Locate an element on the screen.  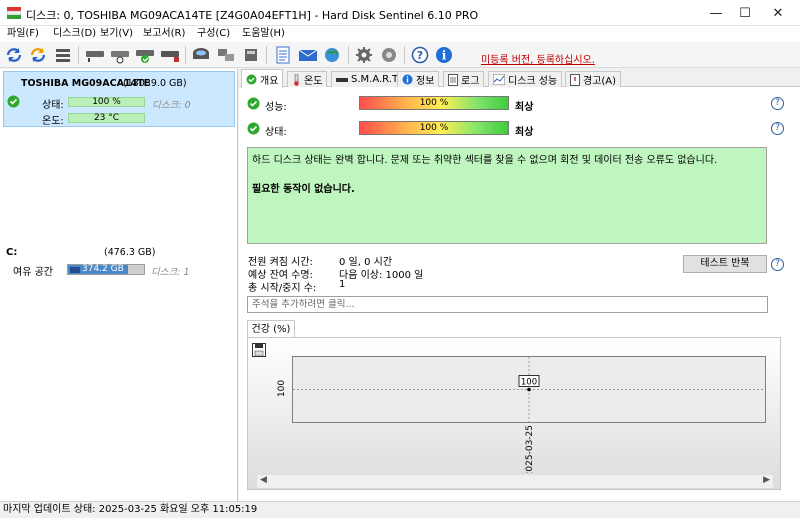
start-stop-label: 총 시작/중지 수: is located at coordinates (282, 288).